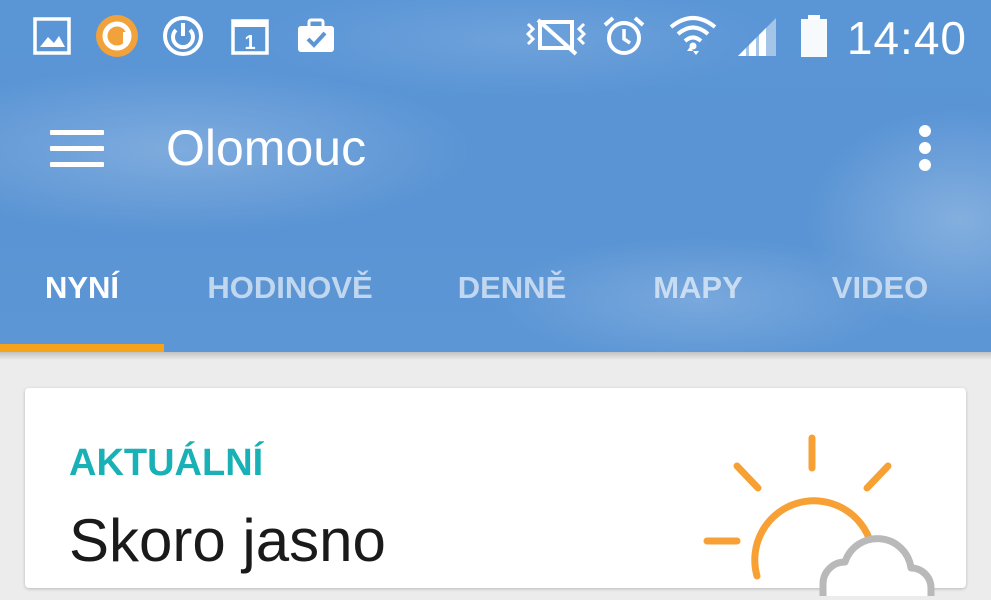  What do you see at coordinates (227, 540) in the screenshot?
I see `condition-description: Skoro jasno` at bounding box center [227, 540].